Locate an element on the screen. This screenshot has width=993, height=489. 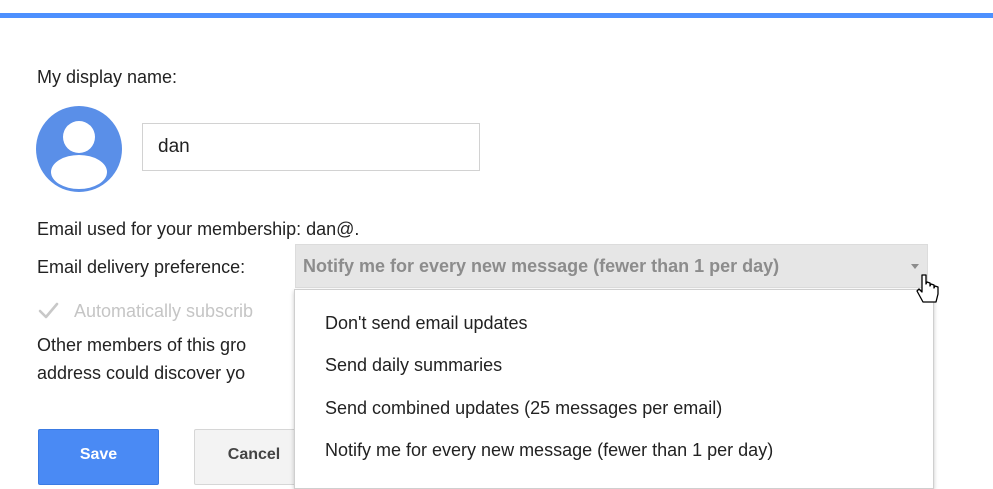
menu-item-no-updates: Don't send email updates is located at coordinates (426, 323).